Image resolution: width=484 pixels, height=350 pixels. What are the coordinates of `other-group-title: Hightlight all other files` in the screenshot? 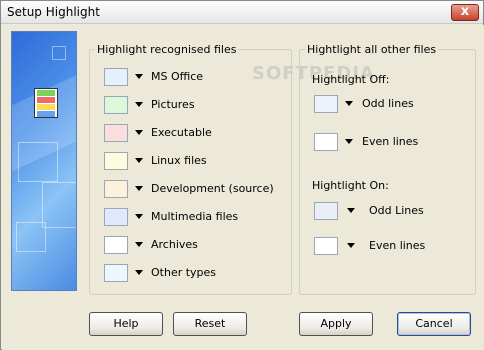 It's located at (372, 49).